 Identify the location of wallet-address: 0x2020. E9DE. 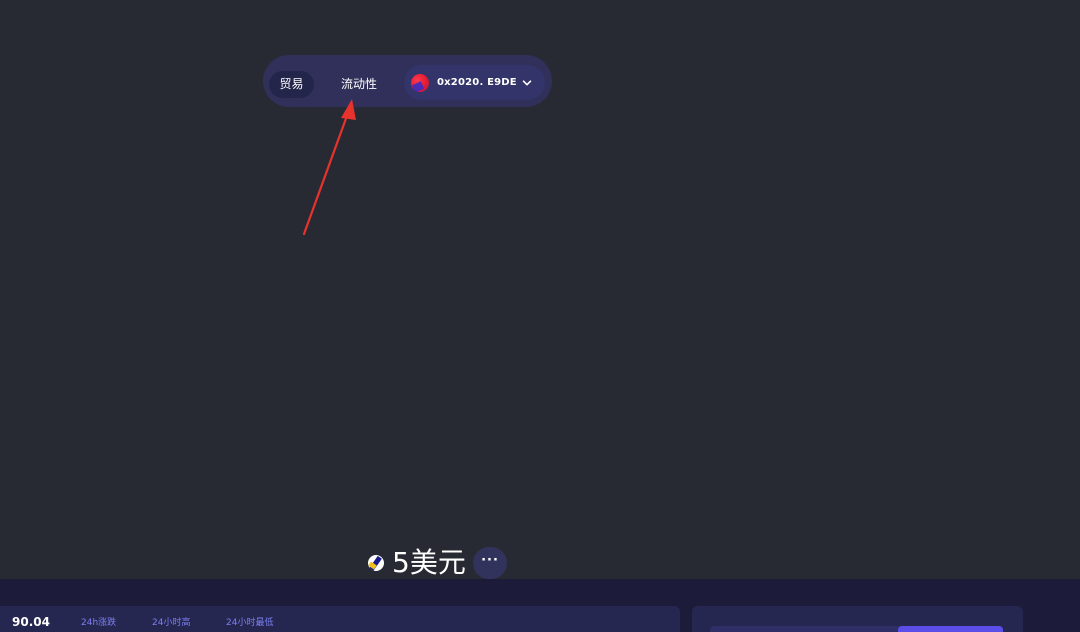
(477, 82).